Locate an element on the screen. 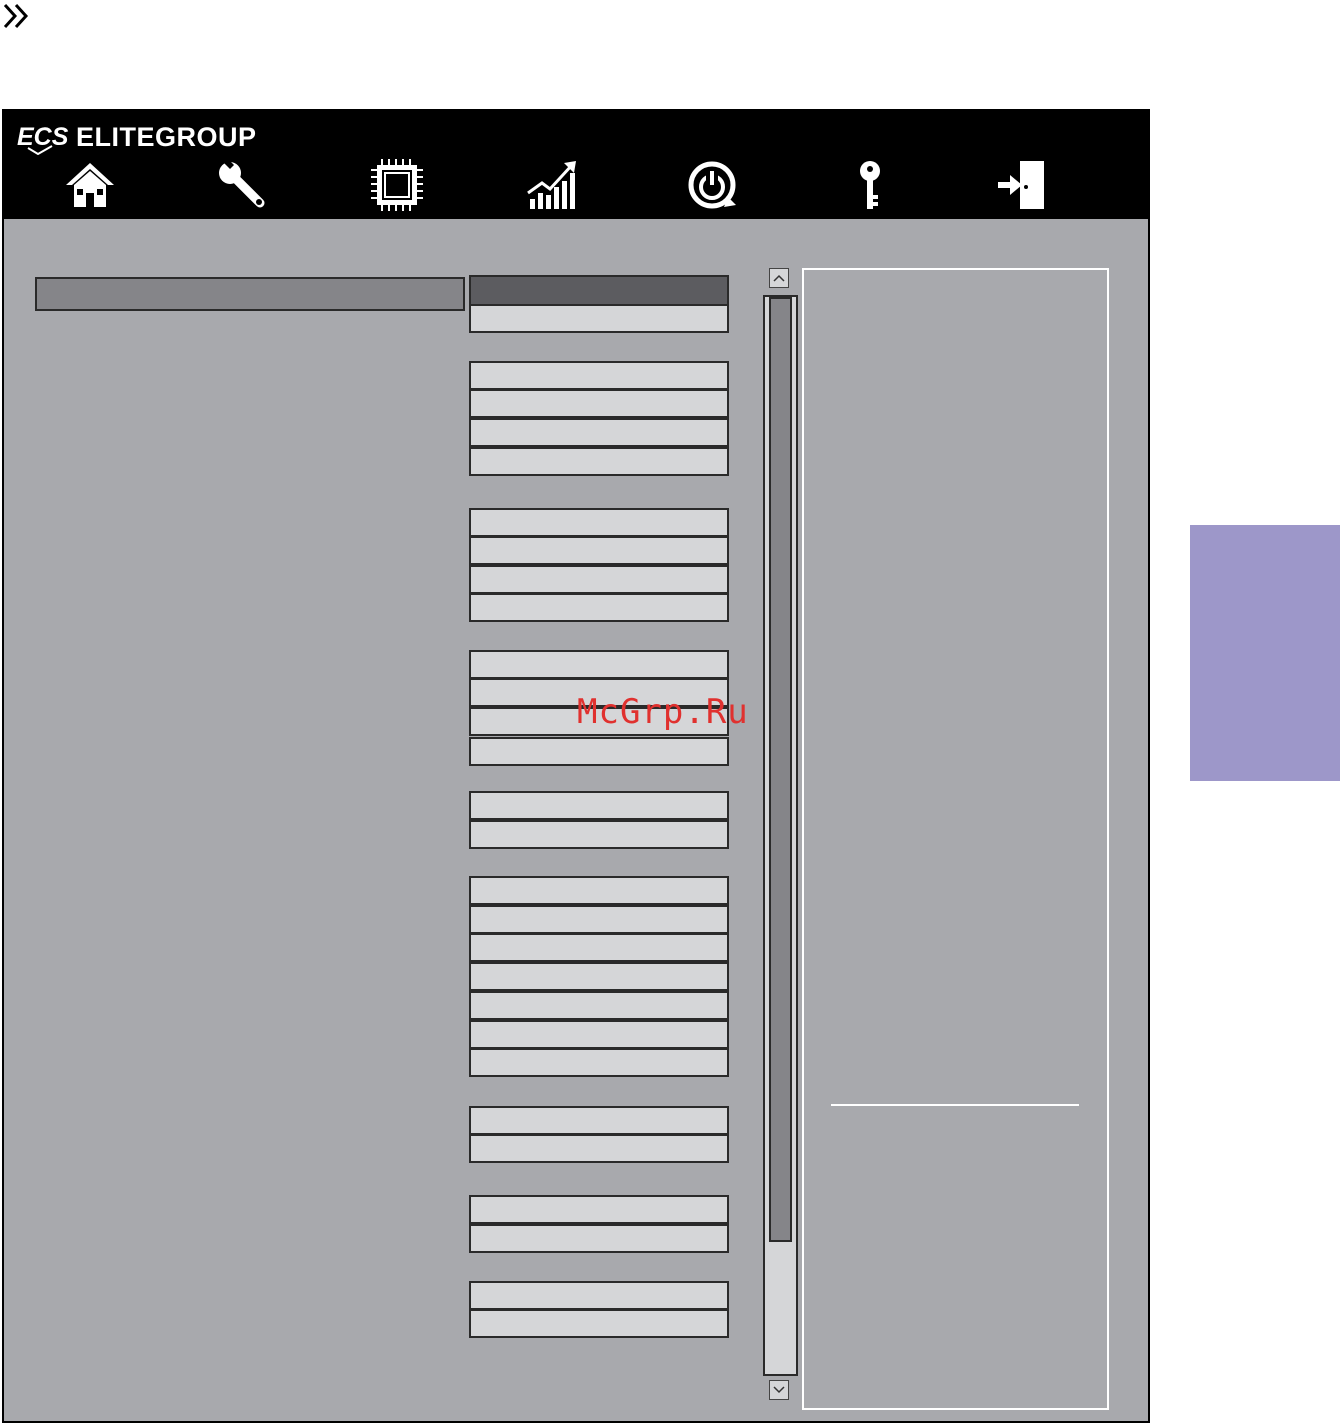  scrollbar-track is located at coordinates (780, 835).